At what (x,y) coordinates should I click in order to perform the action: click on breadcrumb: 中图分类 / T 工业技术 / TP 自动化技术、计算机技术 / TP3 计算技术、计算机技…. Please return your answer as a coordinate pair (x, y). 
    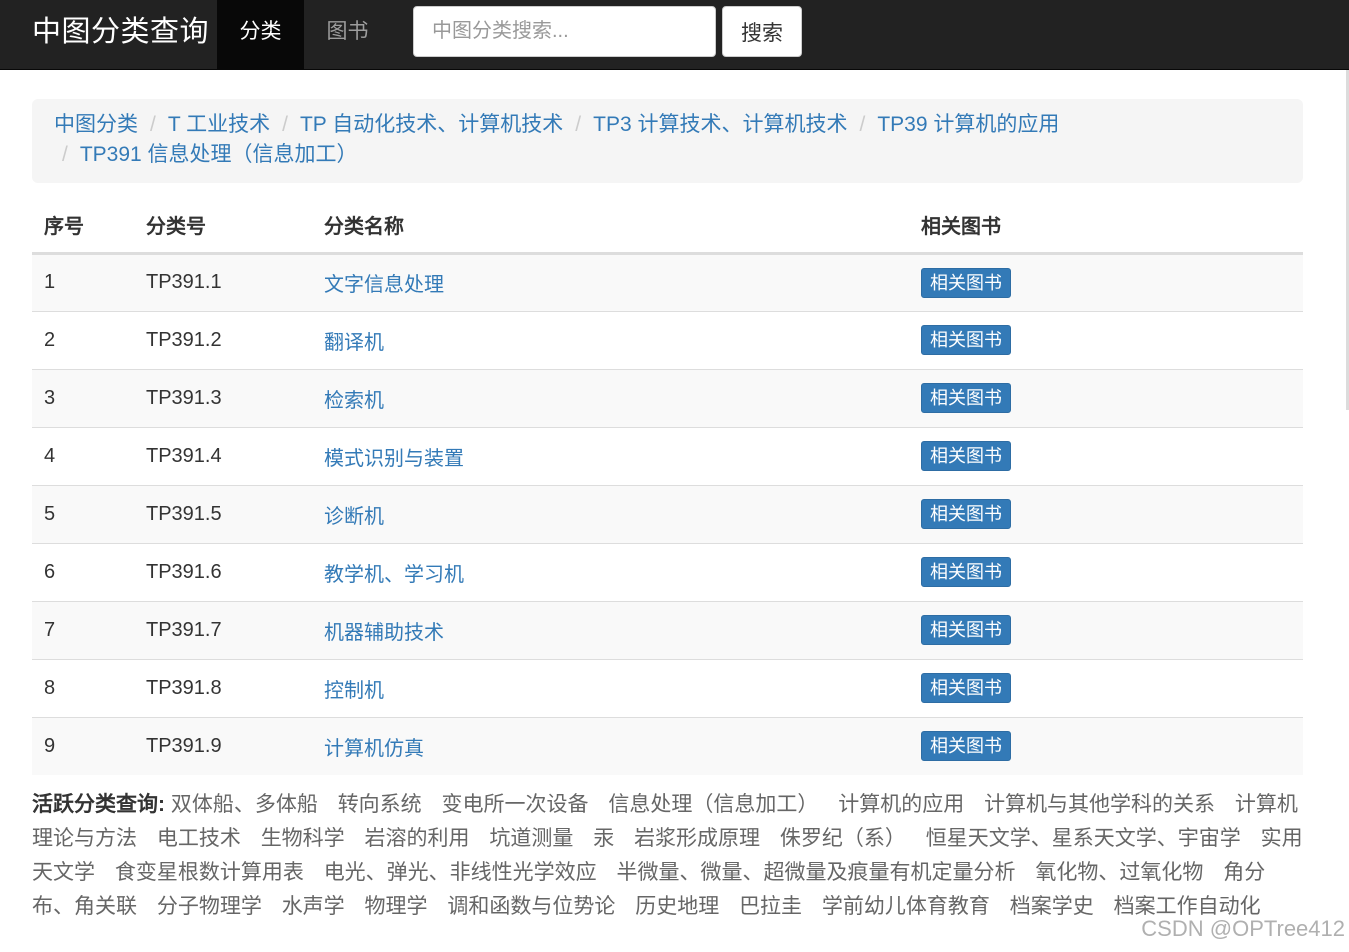
    Looking at the image, I should click on (667, 141).